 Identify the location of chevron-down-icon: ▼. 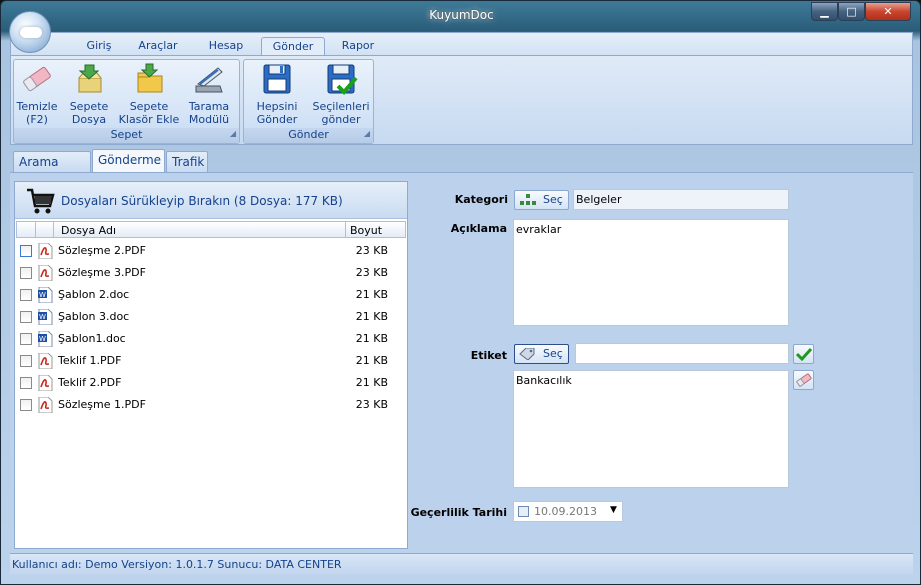
(613, 510).